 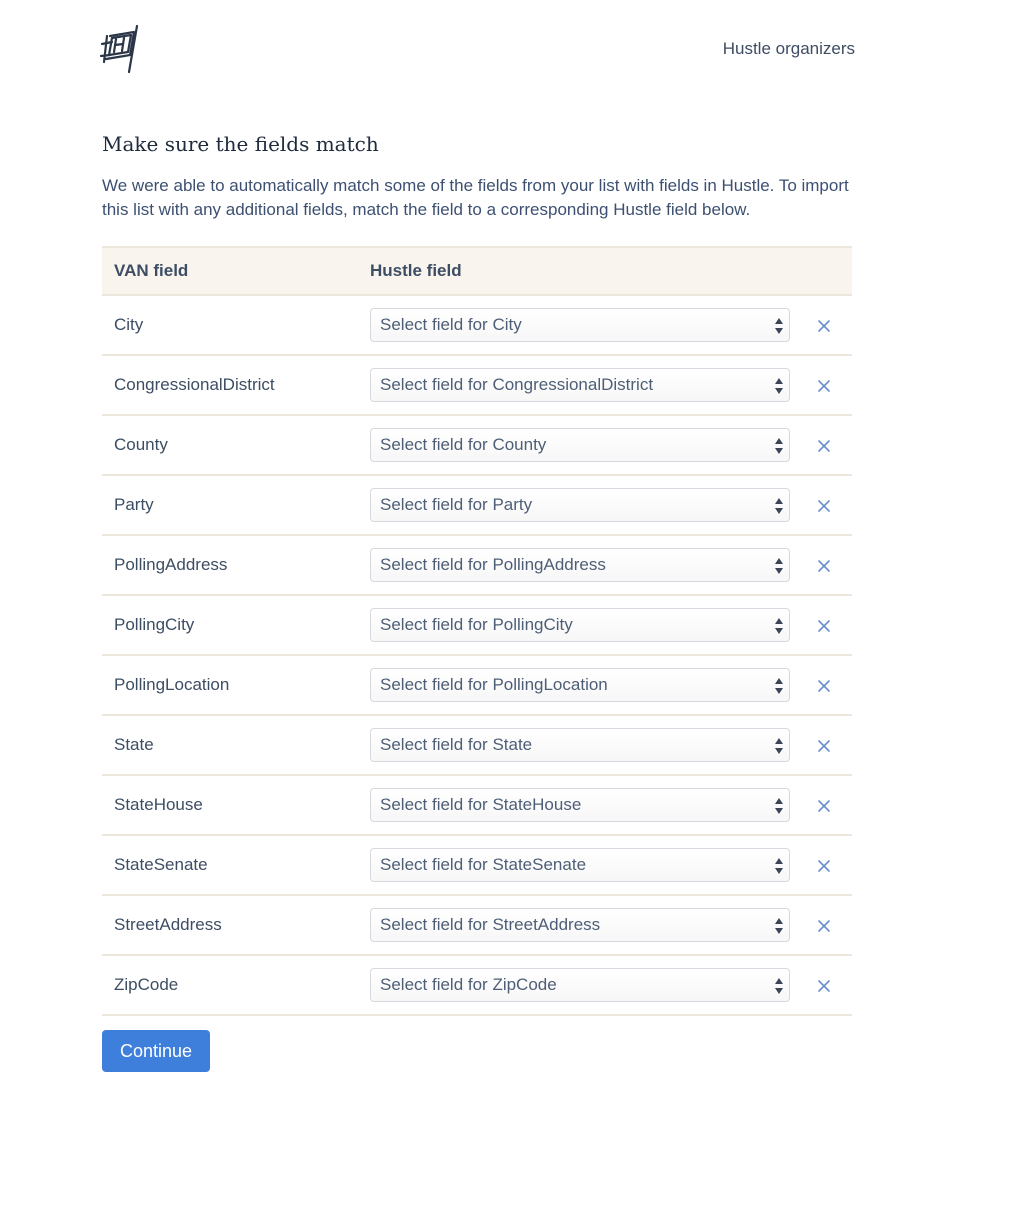 What do you see at coordinates (456, 504) in the screenshot?
I see `select-value: Select field for Party` at bounding box center [456, 504].